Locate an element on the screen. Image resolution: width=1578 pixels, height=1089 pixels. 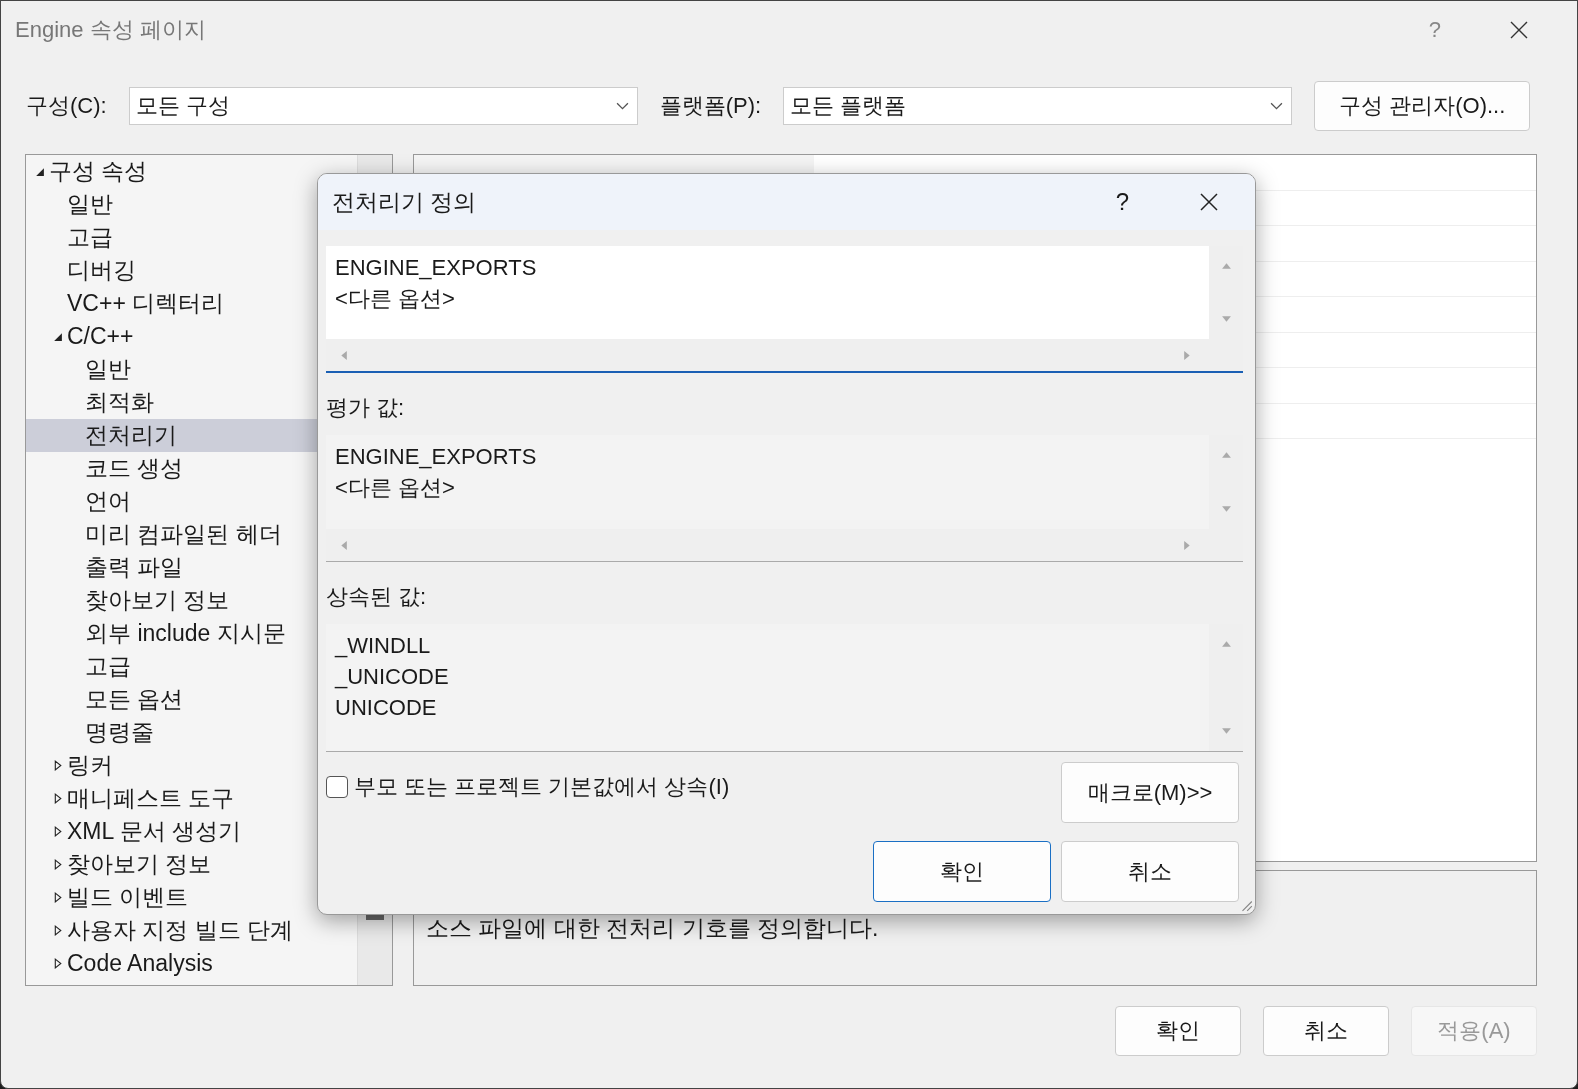
window-title: Engine 속성 페이지 is located at coordinates (111, 30).